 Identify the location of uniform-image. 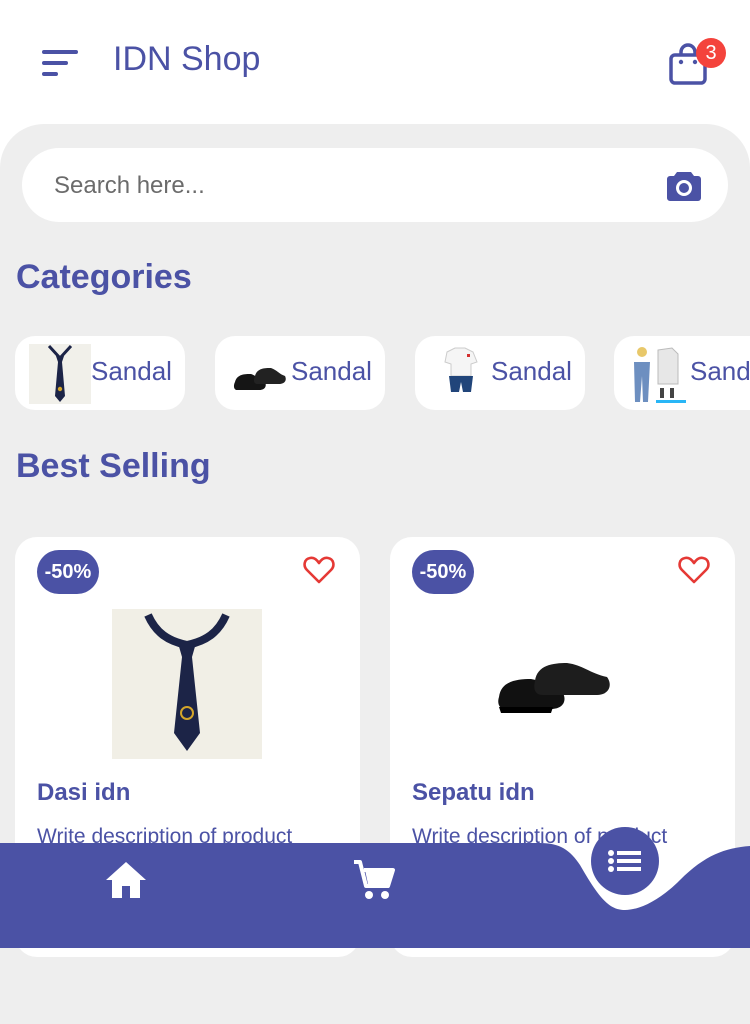
(461, 369).